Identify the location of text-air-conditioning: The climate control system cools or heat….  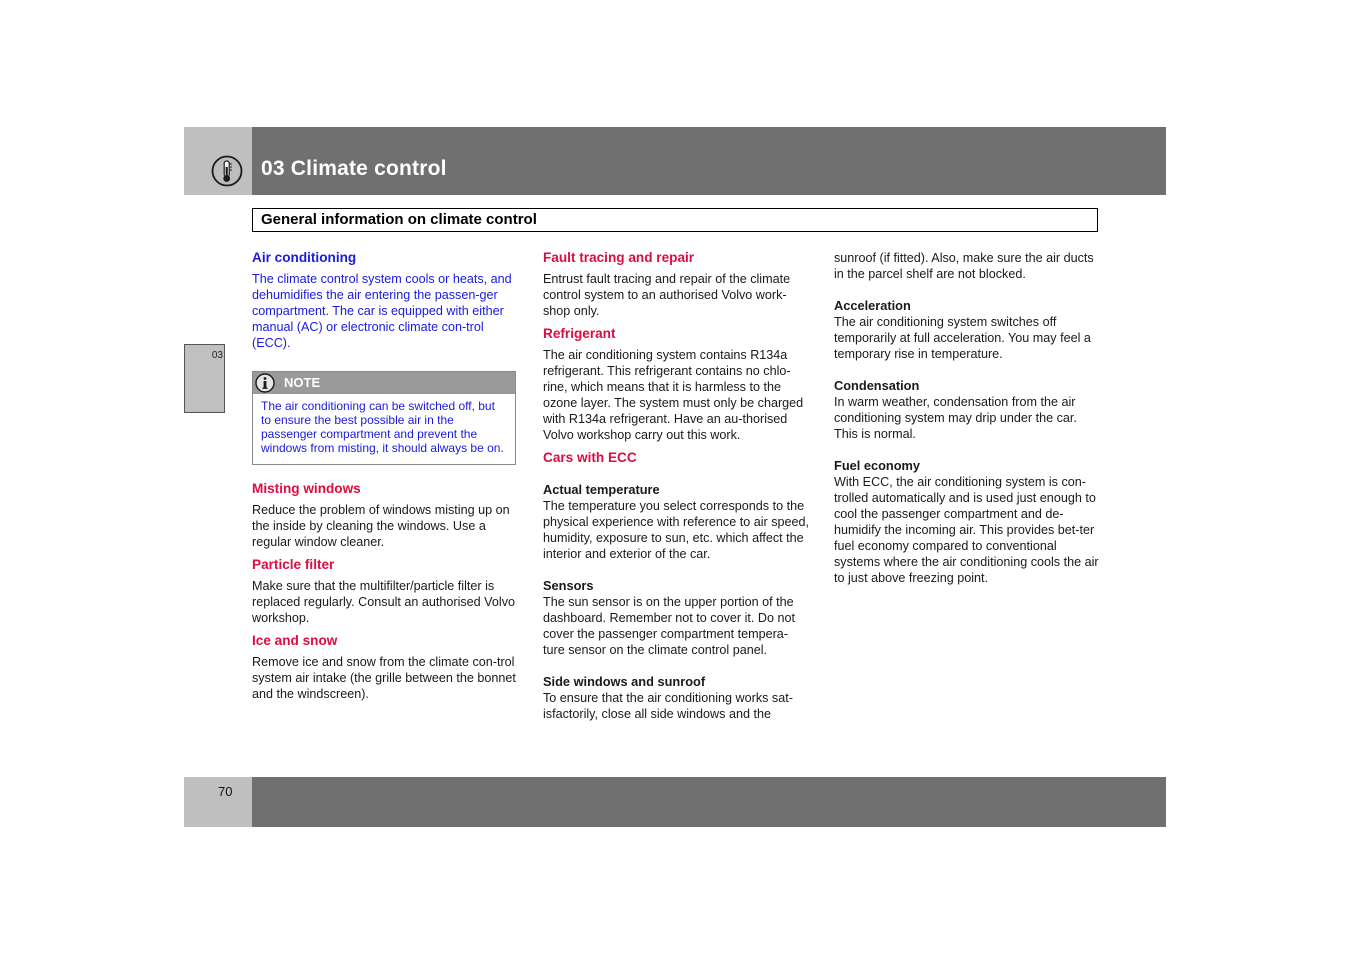
(382, 311).